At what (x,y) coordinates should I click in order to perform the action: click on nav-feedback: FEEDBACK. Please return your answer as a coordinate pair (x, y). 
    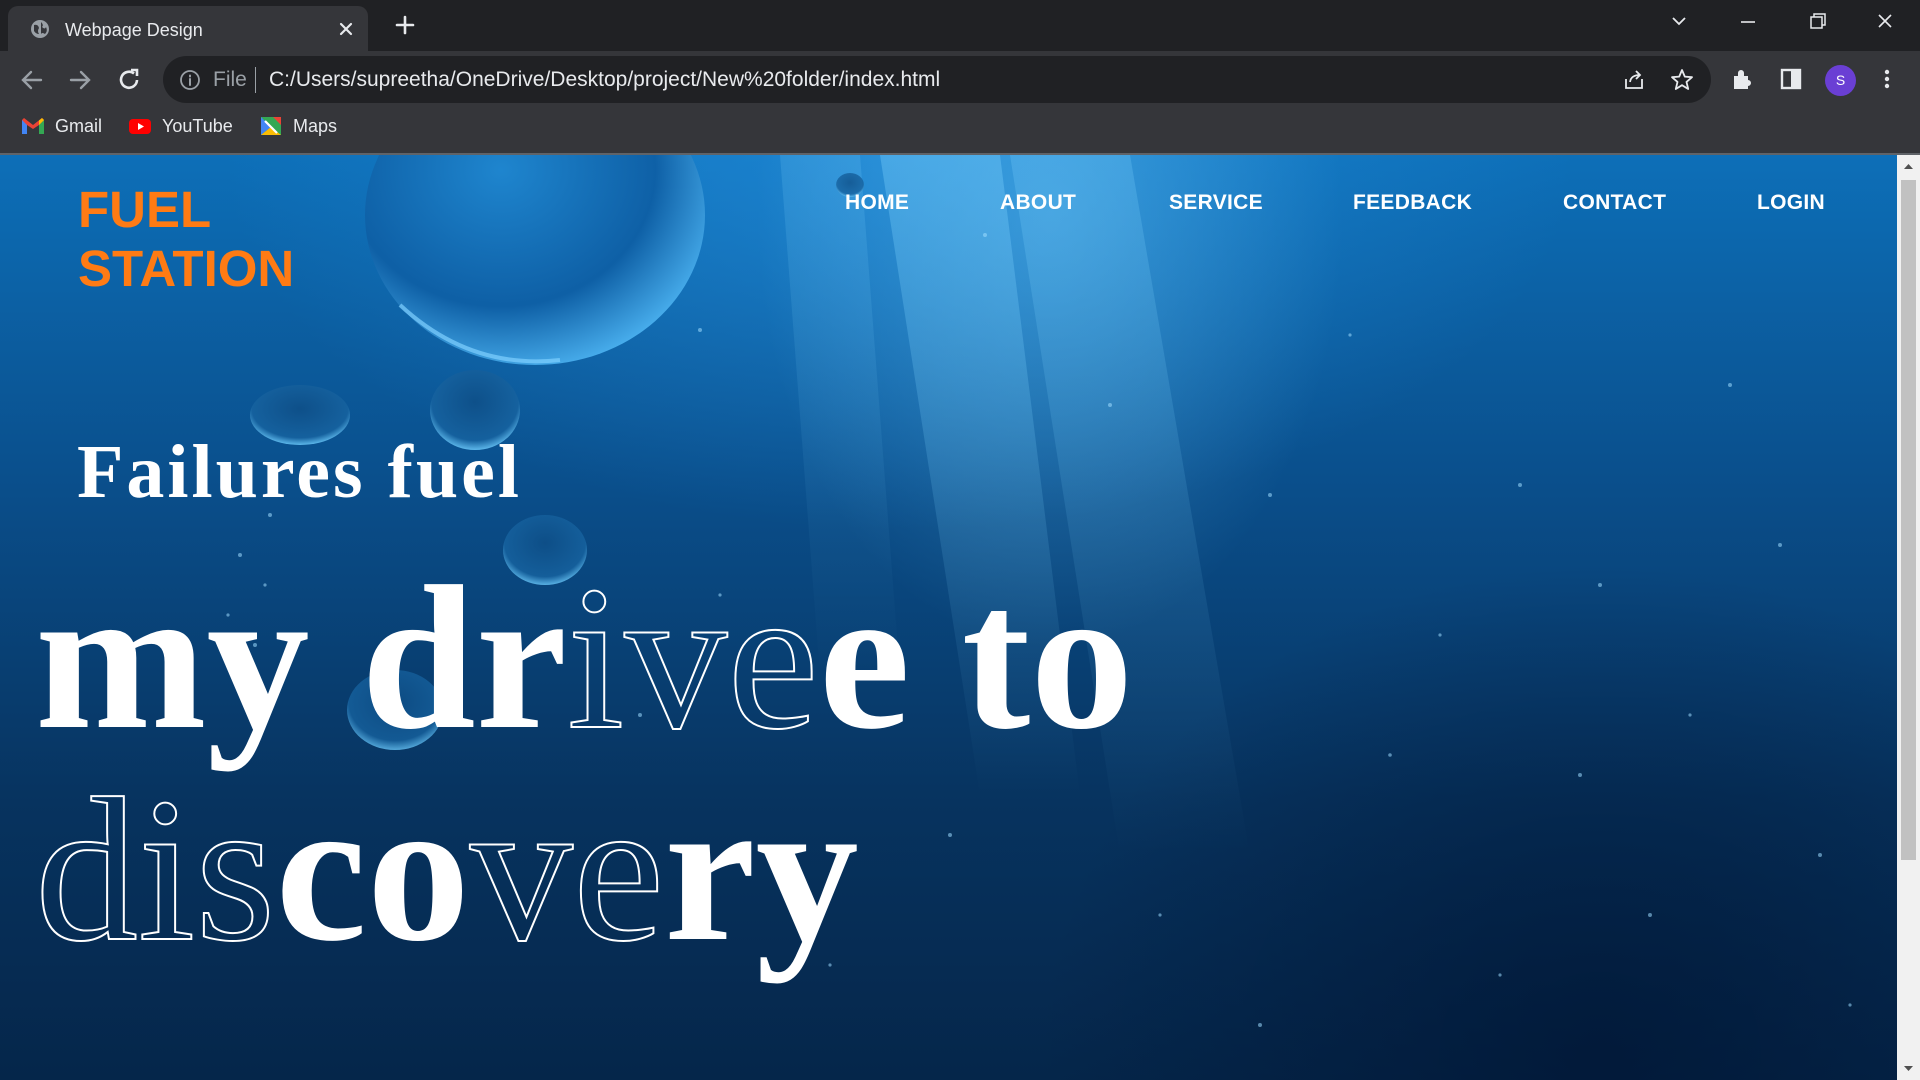
    Looking at the image, I should click on (1412, 203).